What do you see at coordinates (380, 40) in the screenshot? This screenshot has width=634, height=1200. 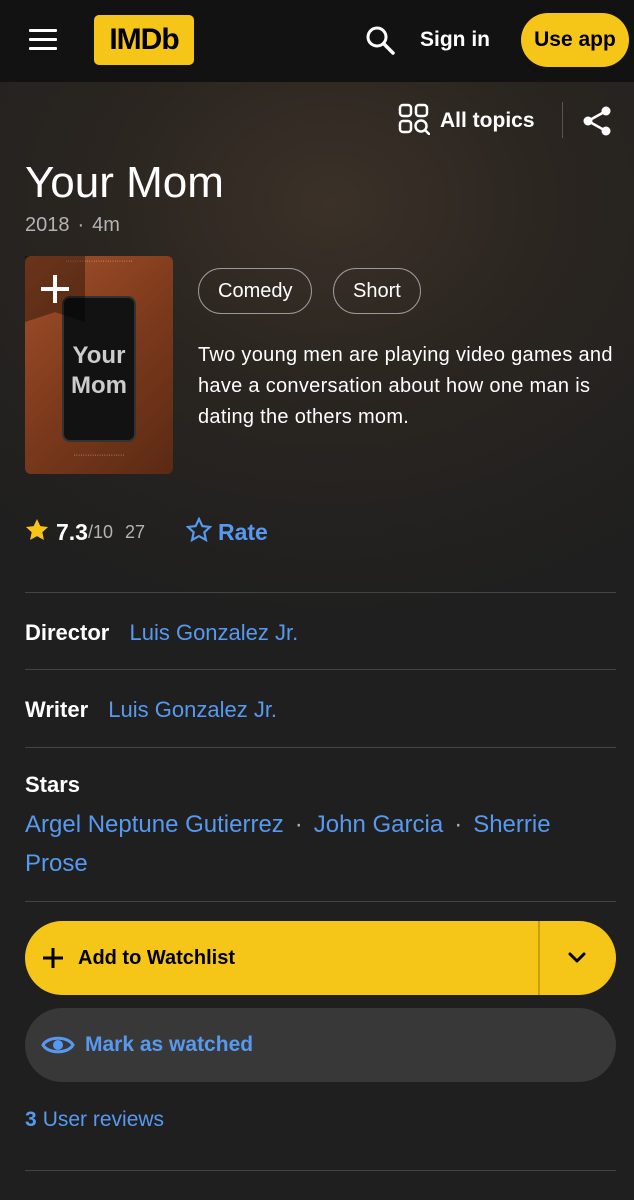 I see `search-icon` at bounding box center [380, 40].